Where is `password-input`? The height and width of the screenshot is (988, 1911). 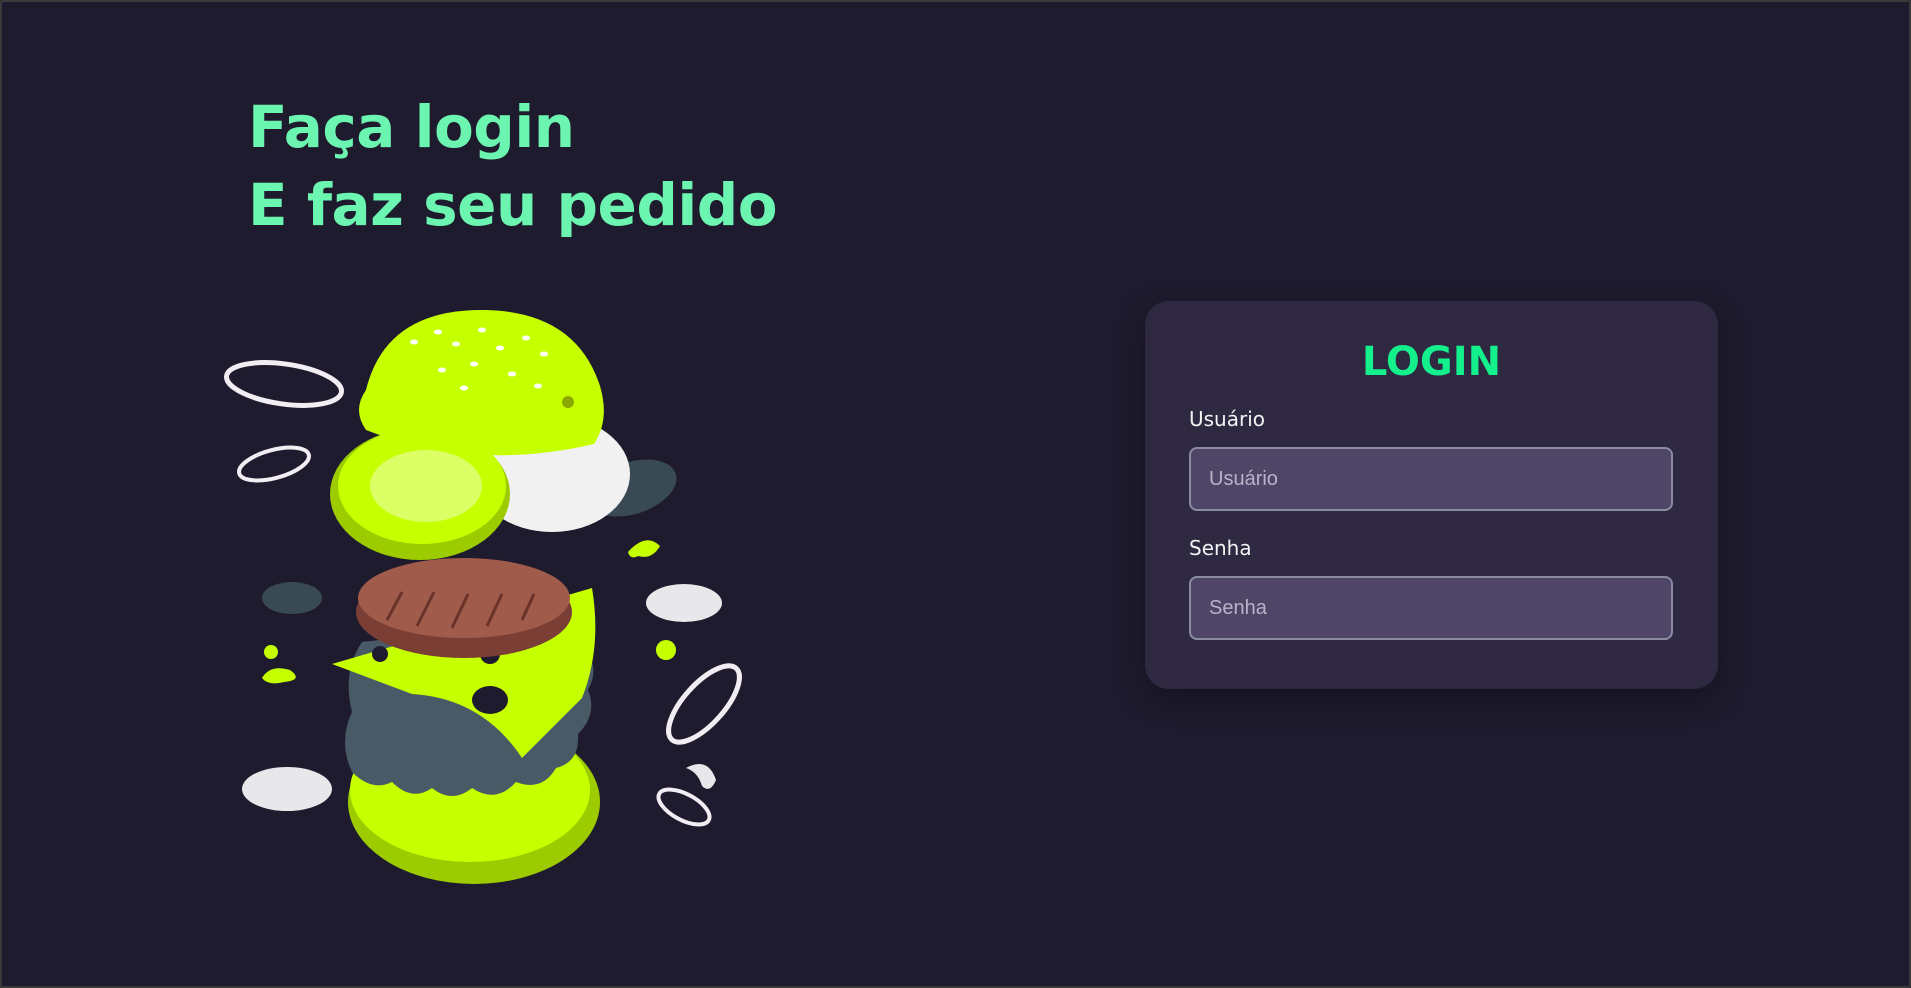
password-input is located at coordinates (1431, 608).